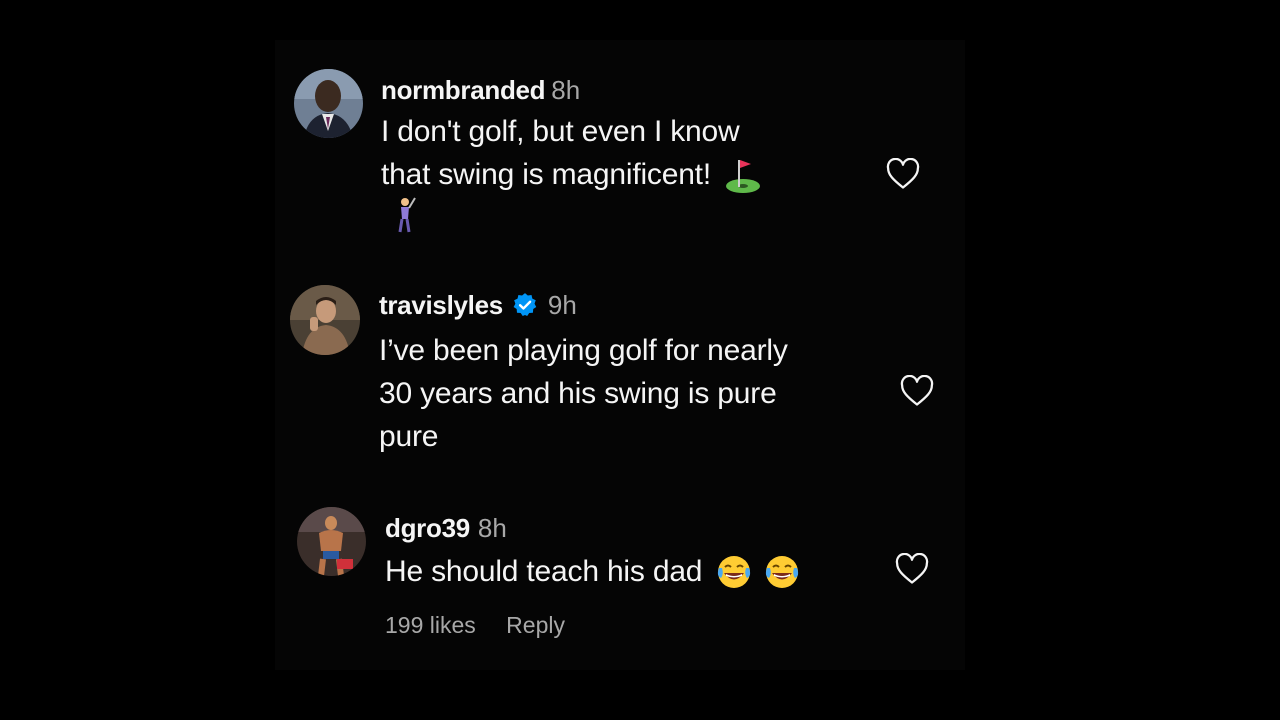  What do you see at coordinates (743, 175) in the screenshot?
I see `golf-flag-emoji` at bounding box center [743, 175].